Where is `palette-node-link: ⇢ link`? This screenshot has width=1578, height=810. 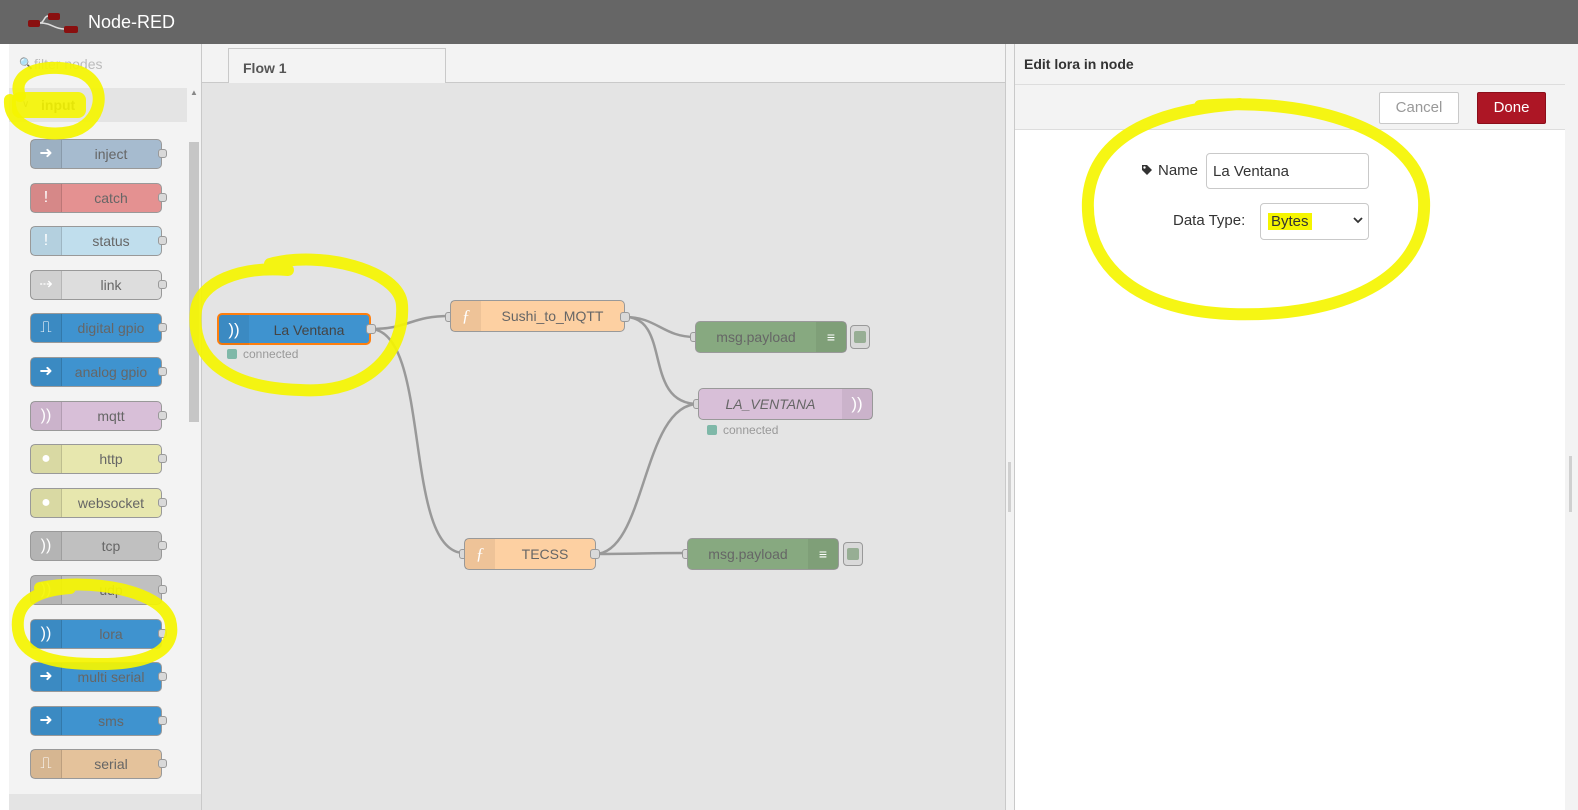 palette-node-link: ⇢ link is located at coordinates (98, 284).